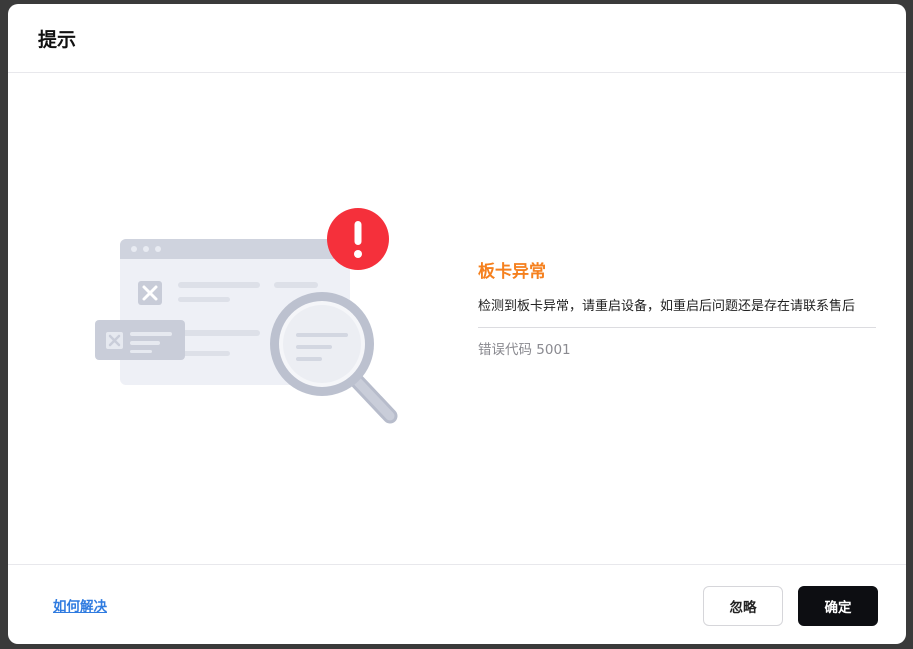 Image resolution: width=913 pixels, height=649 pixels. I want to click on how-to-resolve-link: 如何解决, so click(80, 605).